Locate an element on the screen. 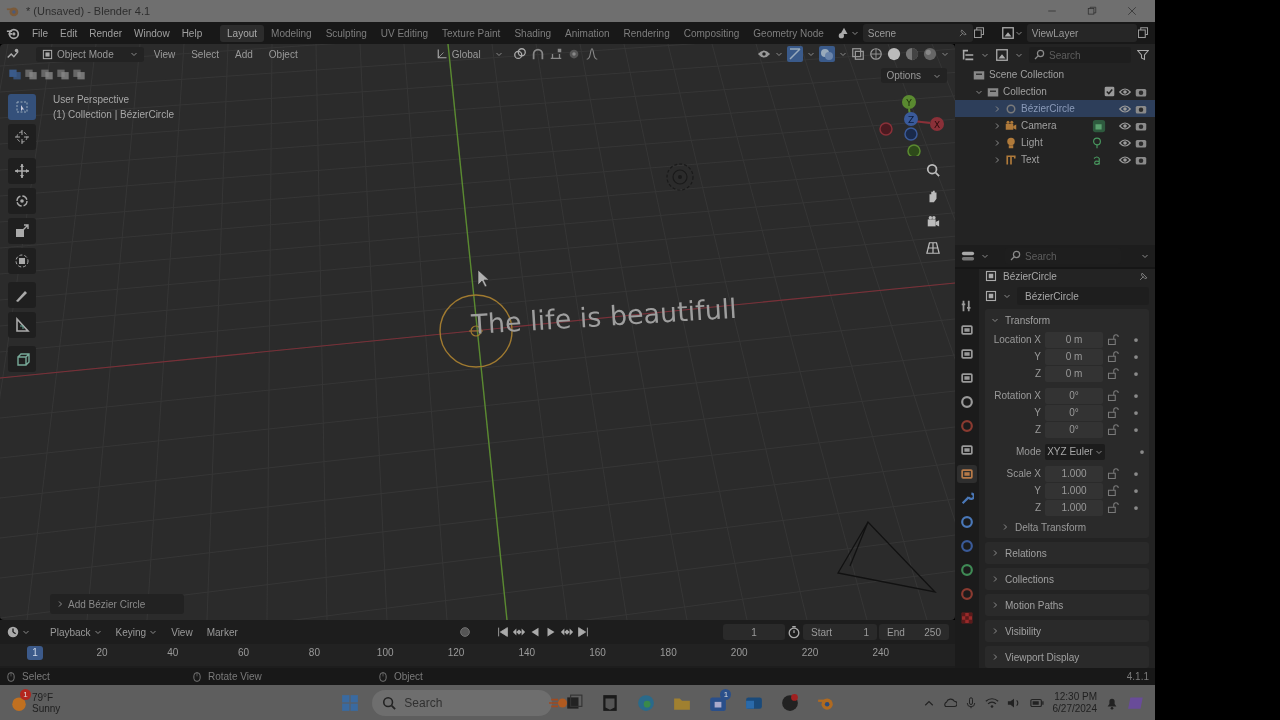  options-dropdown: Options is located at coordinates (913, 75).